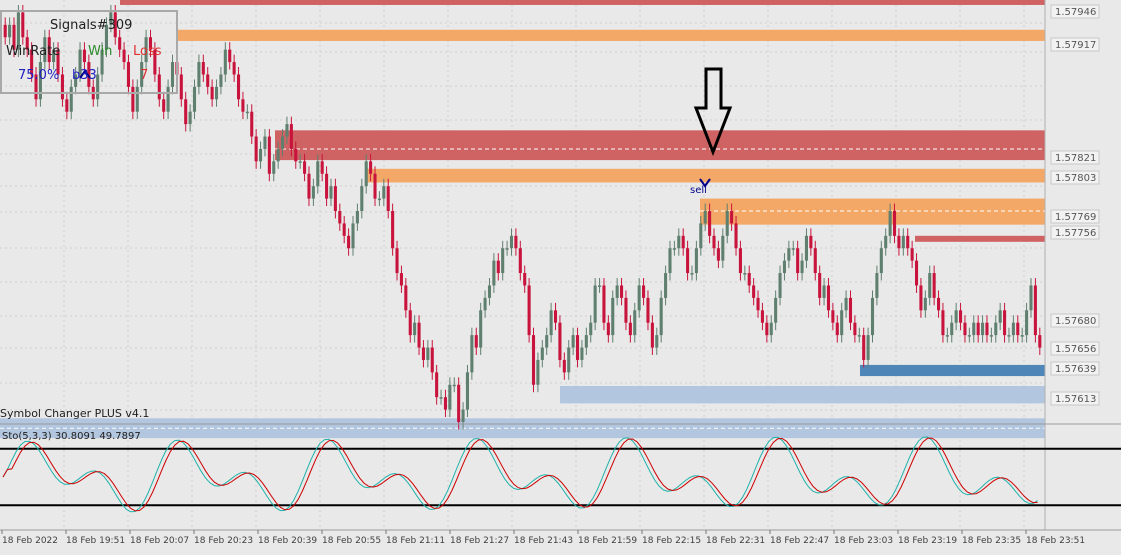  What do you see at coordinates (95, 541) in the screenshot?
I see `time-label: 18 Feb 19:51` at bounding box center [95, 541].